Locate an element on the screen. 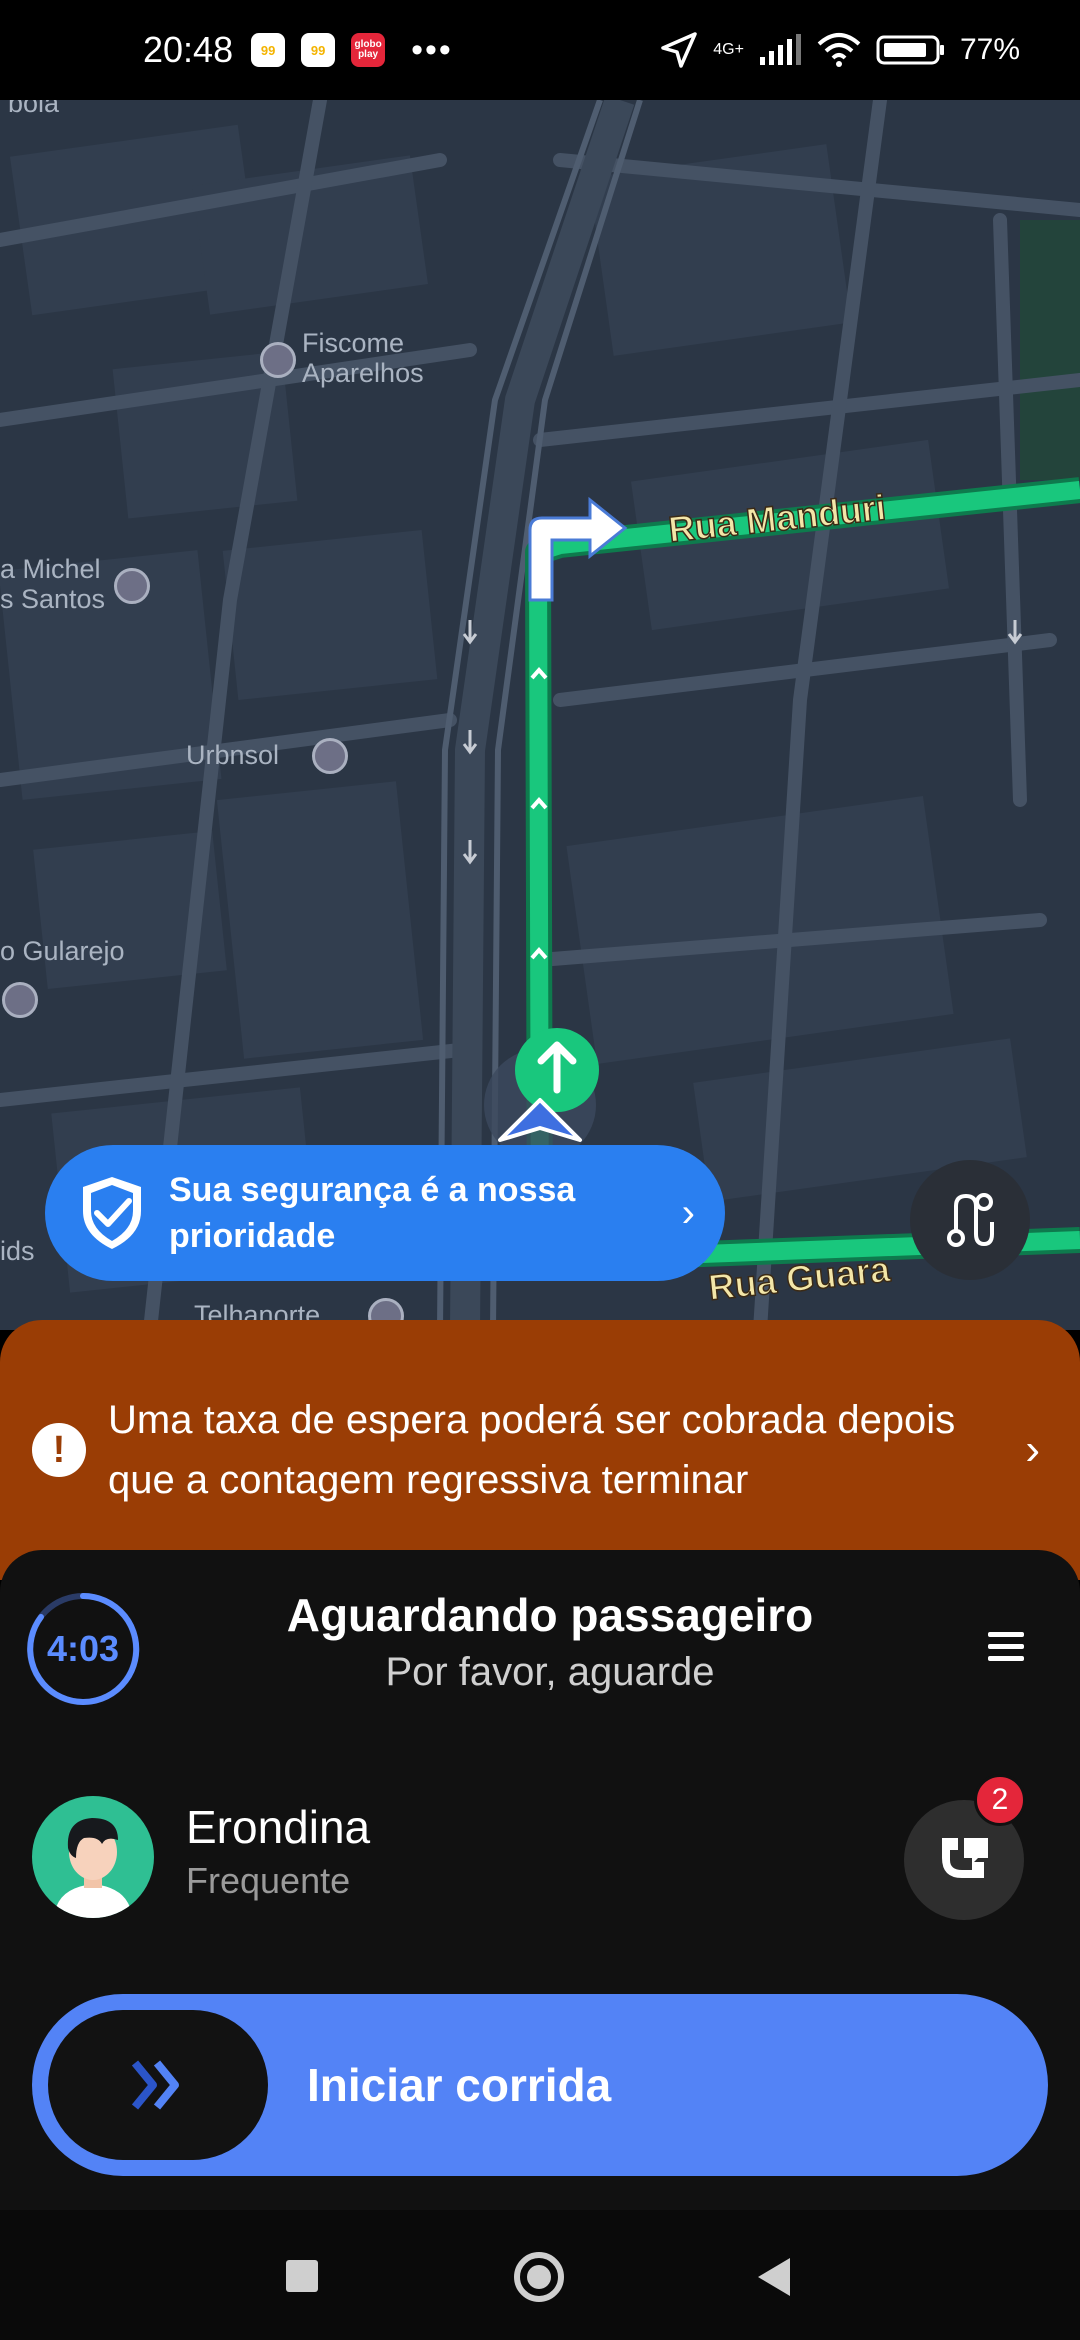  avatar is located at coordinates (93, 1857).